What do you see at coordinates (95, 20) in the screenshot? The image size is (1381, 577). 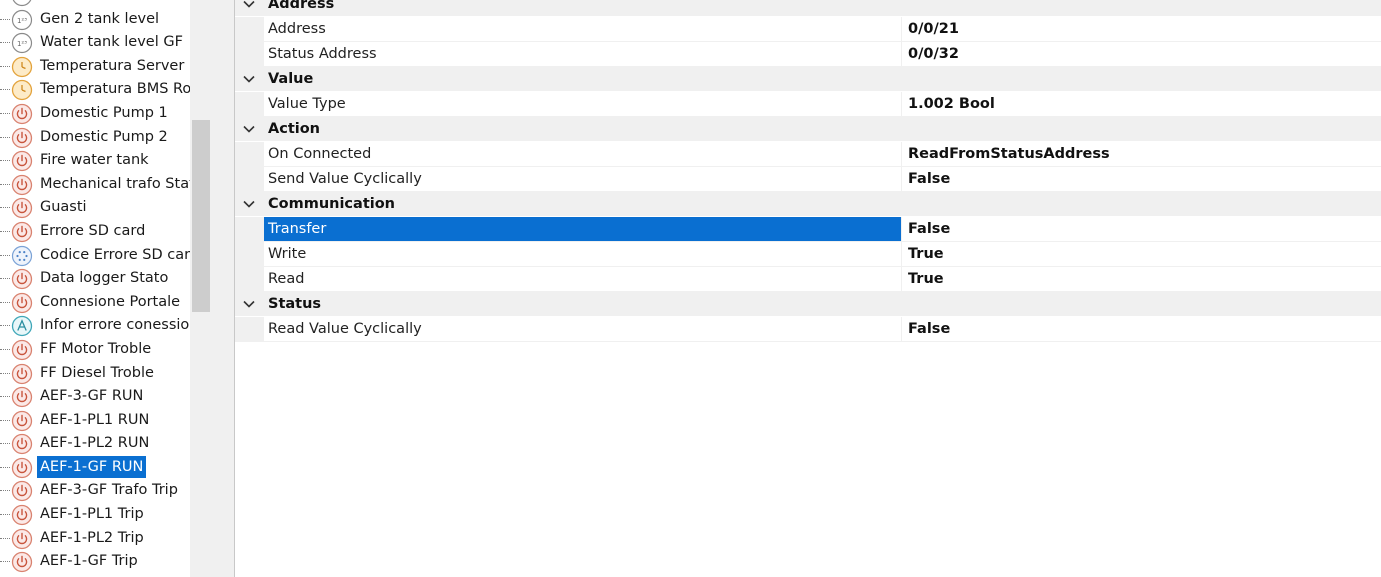 I see `tree-item: 1²³ Gen 2 tank level` at bounding box center [95, 20].